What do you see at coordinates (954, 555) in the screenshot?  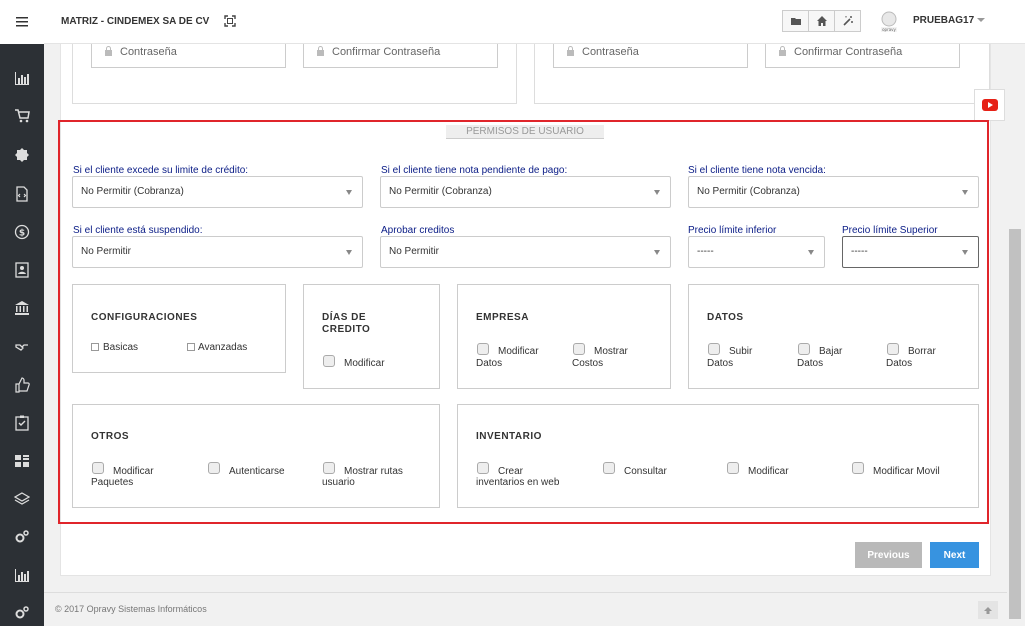 I see `next-button: Next` at bounding box center [954, 555].